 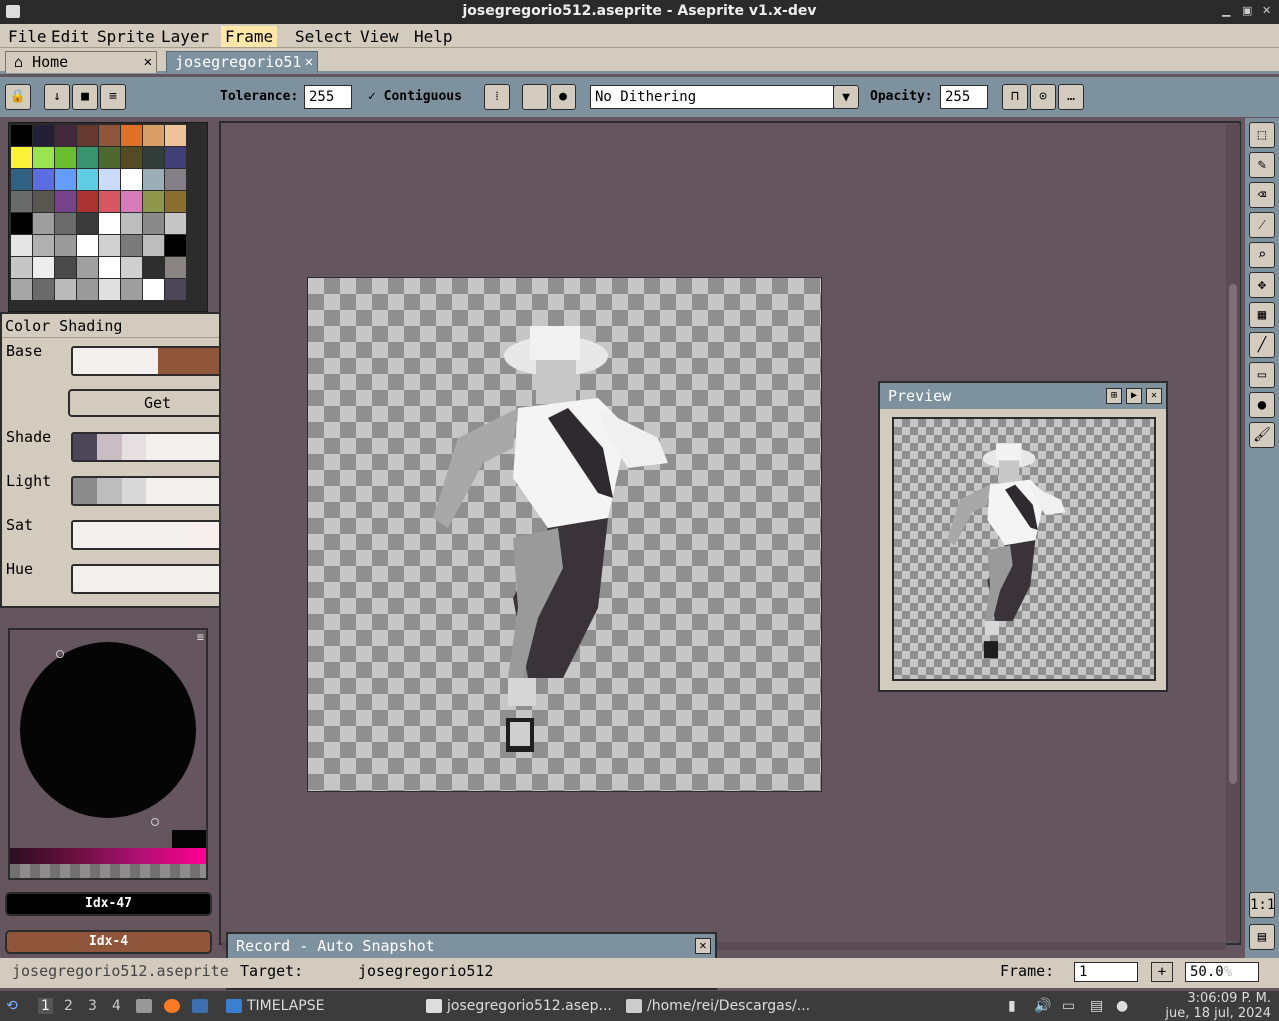 What do you see at coordinates (1122, 1006) in the screenshot?
I see `tray-notification-icon: ●` at bounding box center [1122, 1006].